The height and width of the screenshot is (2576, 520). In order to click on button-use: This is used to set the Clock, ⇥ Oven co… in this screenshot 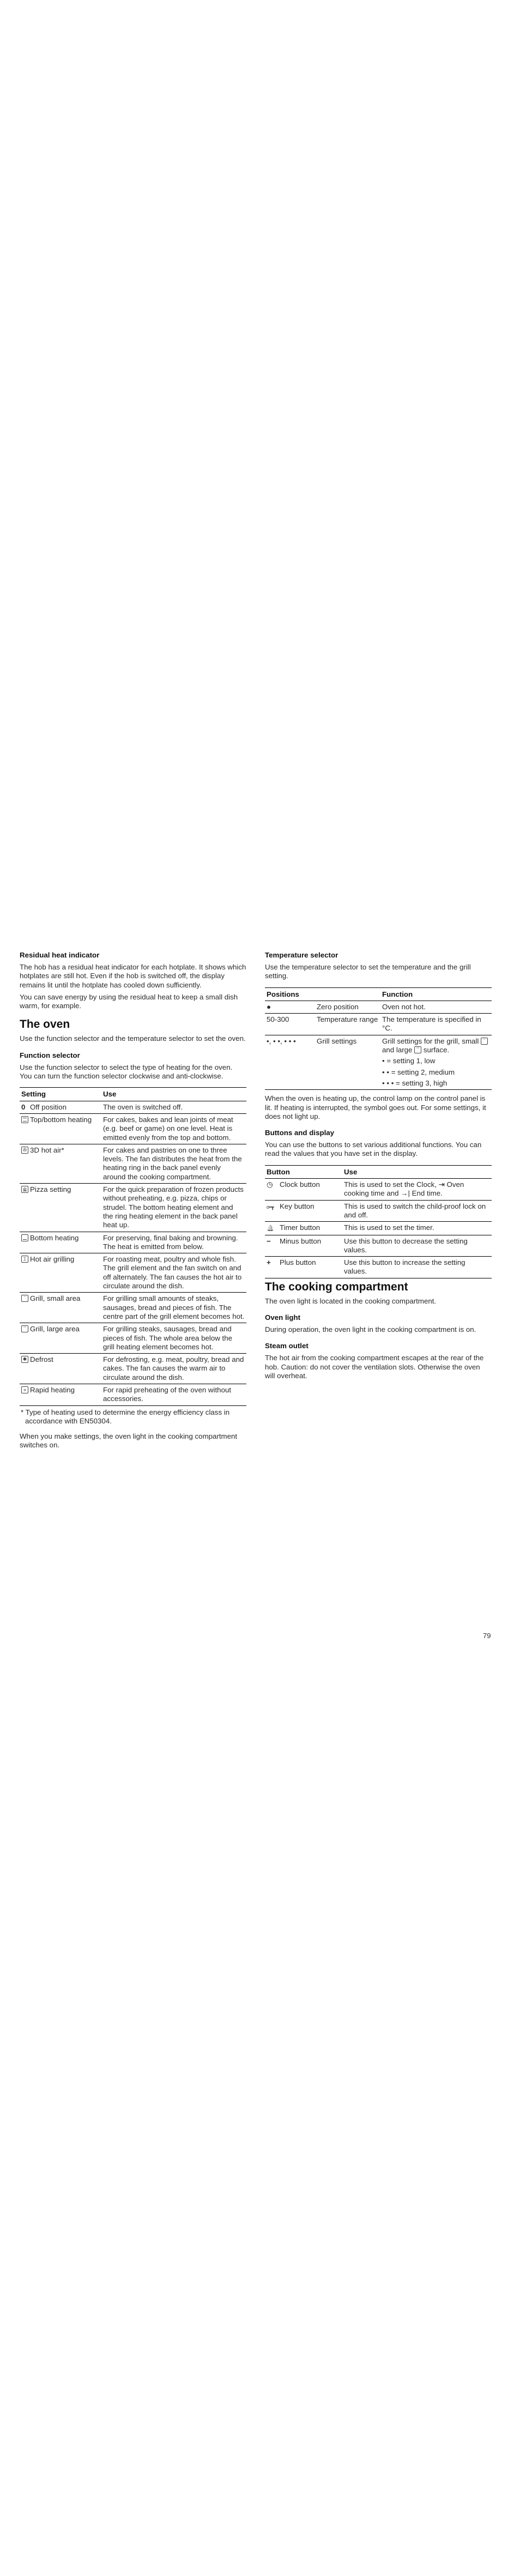, I will do `click(417, 1189)`.